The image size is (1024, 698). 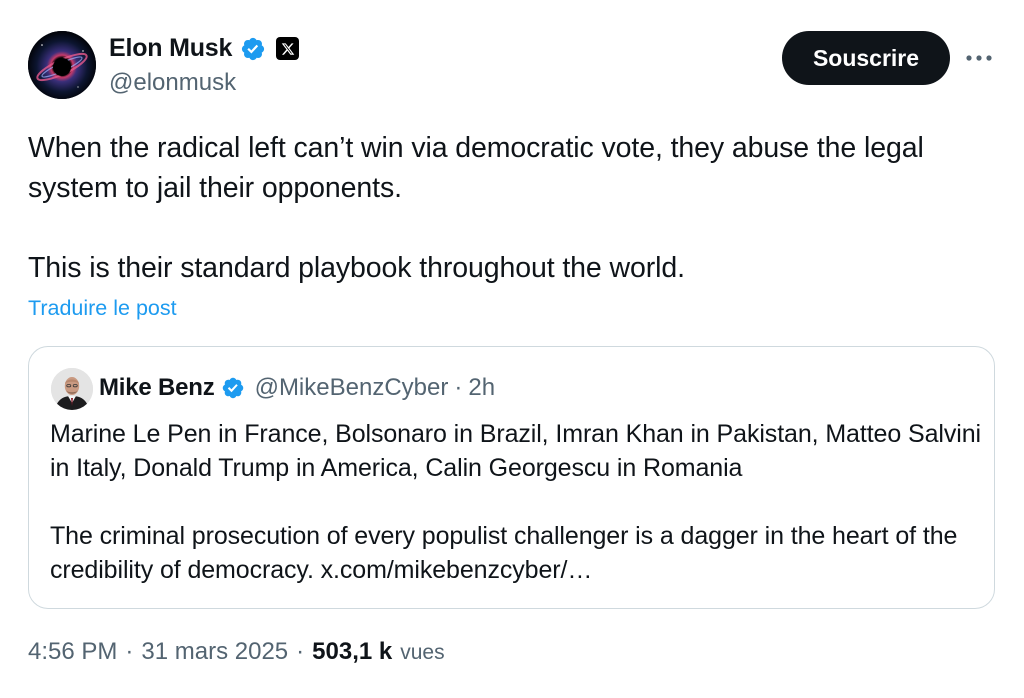 I want to click on author-name-row: Elon Musk, so click(x=204, y=48).